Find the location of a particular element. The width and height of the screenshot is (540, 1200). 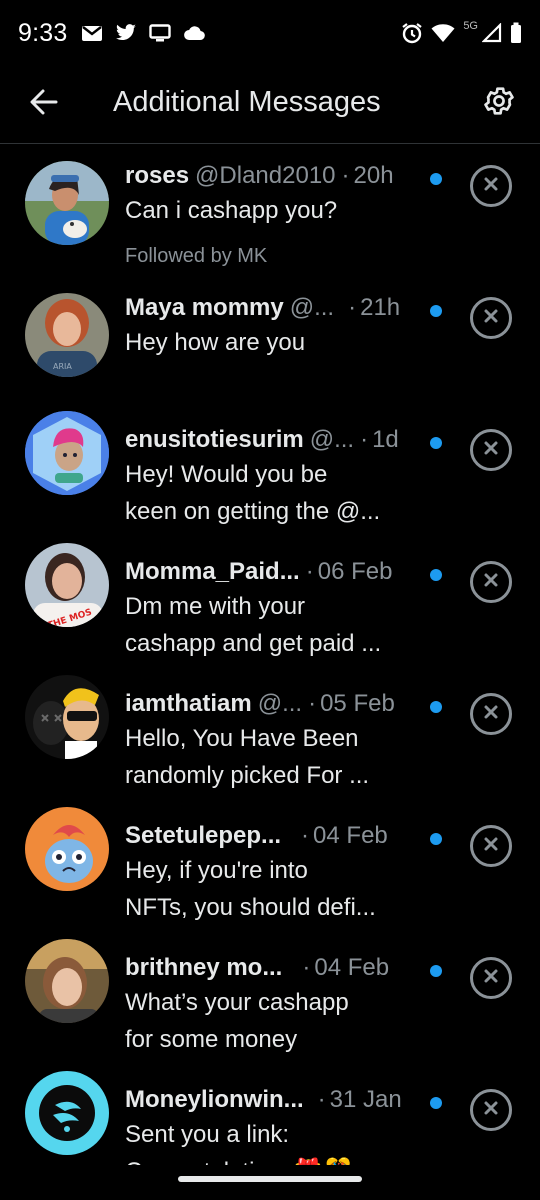

message-preview-line: What’s your cashapp is located at coordinates (237, 1002).